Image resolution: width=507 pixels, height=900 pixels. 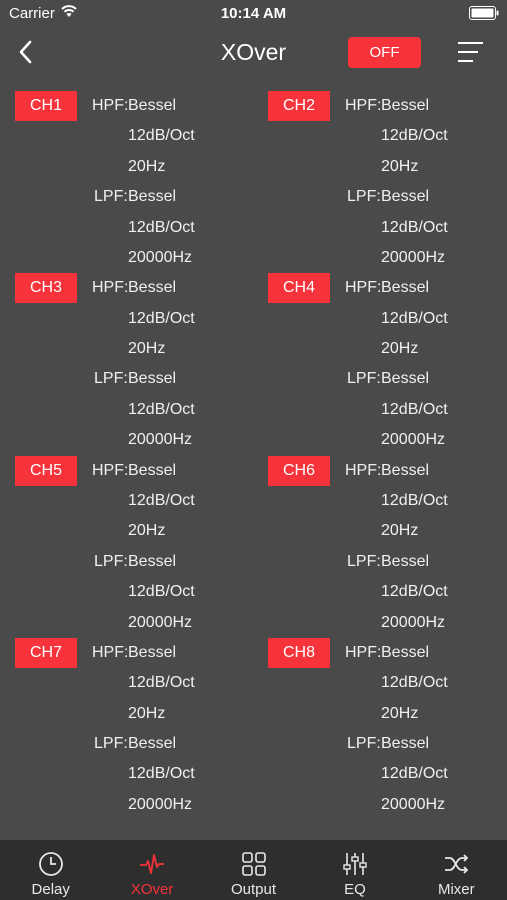 I want to click on channel-badge: CH8, so click(x=299, y=652).